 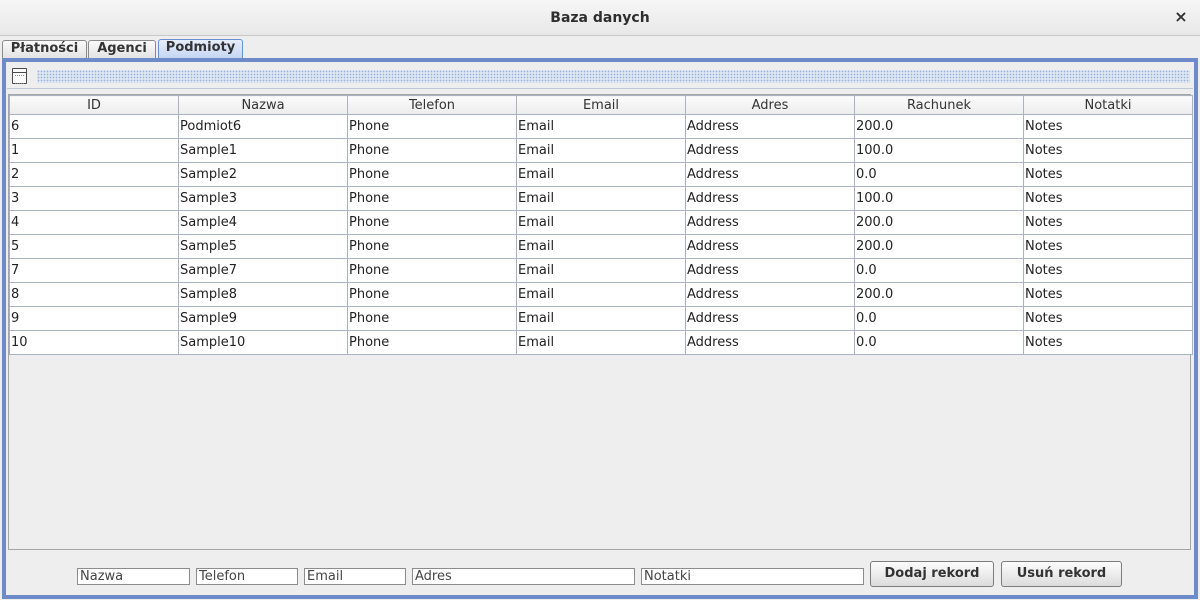 I want to click on table-row: 3 Sample3 Phone Email Address 100.0 Notes, so click(x=601, y=198).